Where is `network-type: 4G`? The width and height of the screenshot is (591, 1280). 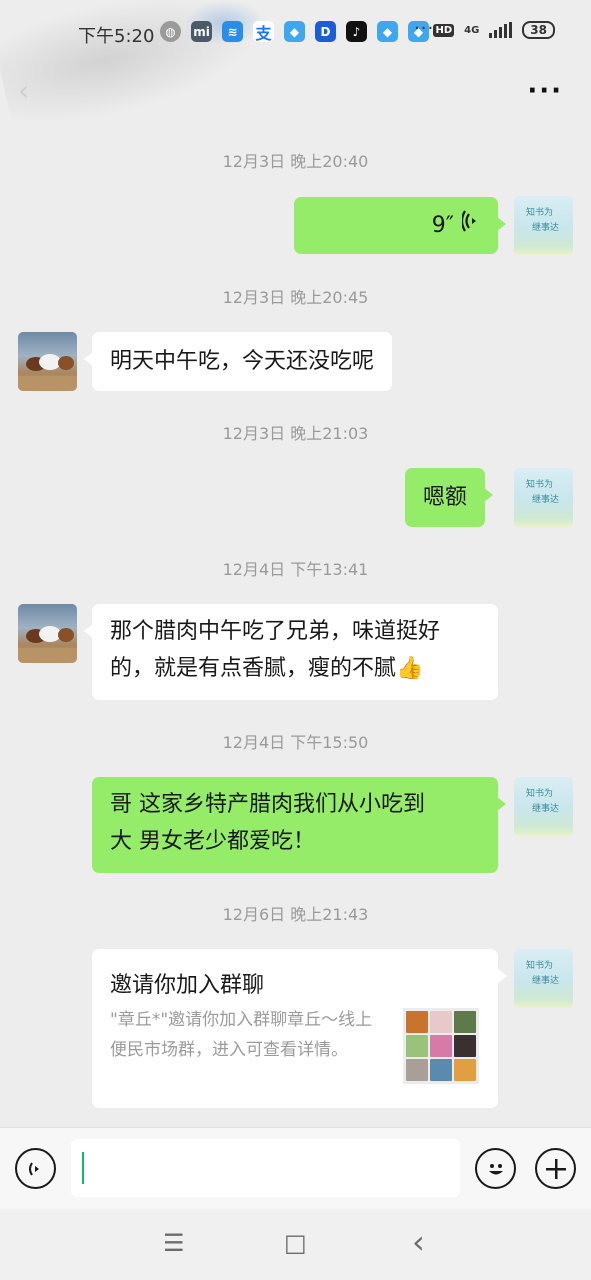
network-type: 4G is located at coordinates (472, 30).